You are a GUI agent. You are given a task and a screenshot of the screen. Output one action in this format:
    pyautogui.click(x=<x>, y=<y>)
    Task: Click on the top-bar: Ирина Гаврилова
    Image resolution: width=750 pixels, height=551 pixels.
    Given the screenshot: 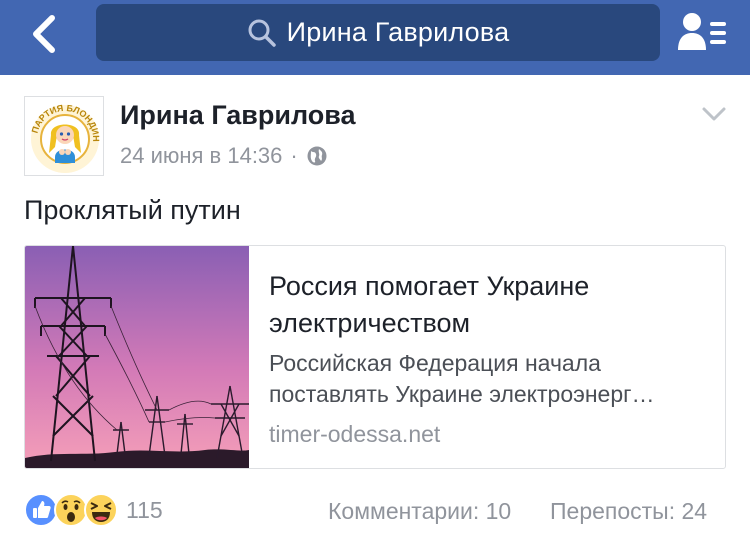 What is the action you would take?
    pyautogui.click(x=375, y=37)
    